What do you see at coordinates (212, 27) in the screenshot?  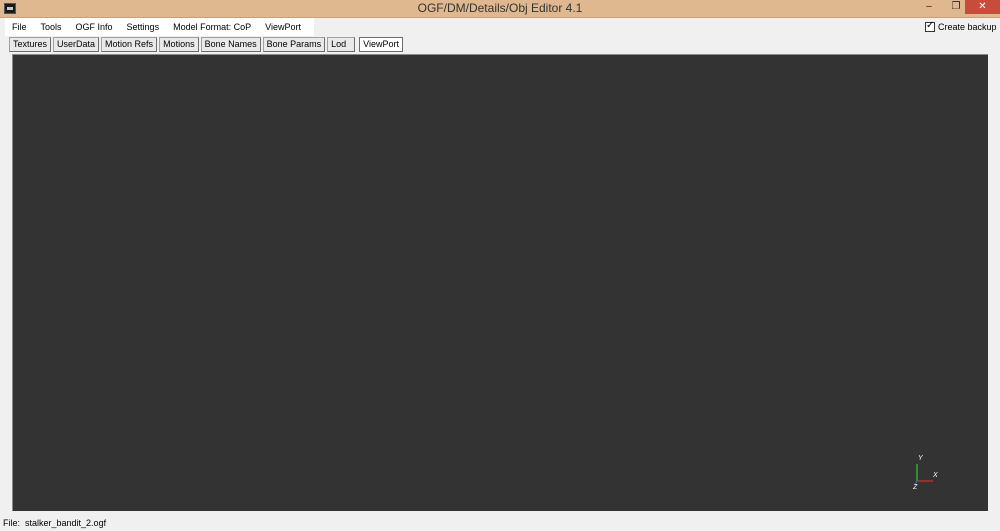 I see `menu-model-format: Model Format: CoP` at bounding box center [212, 27].